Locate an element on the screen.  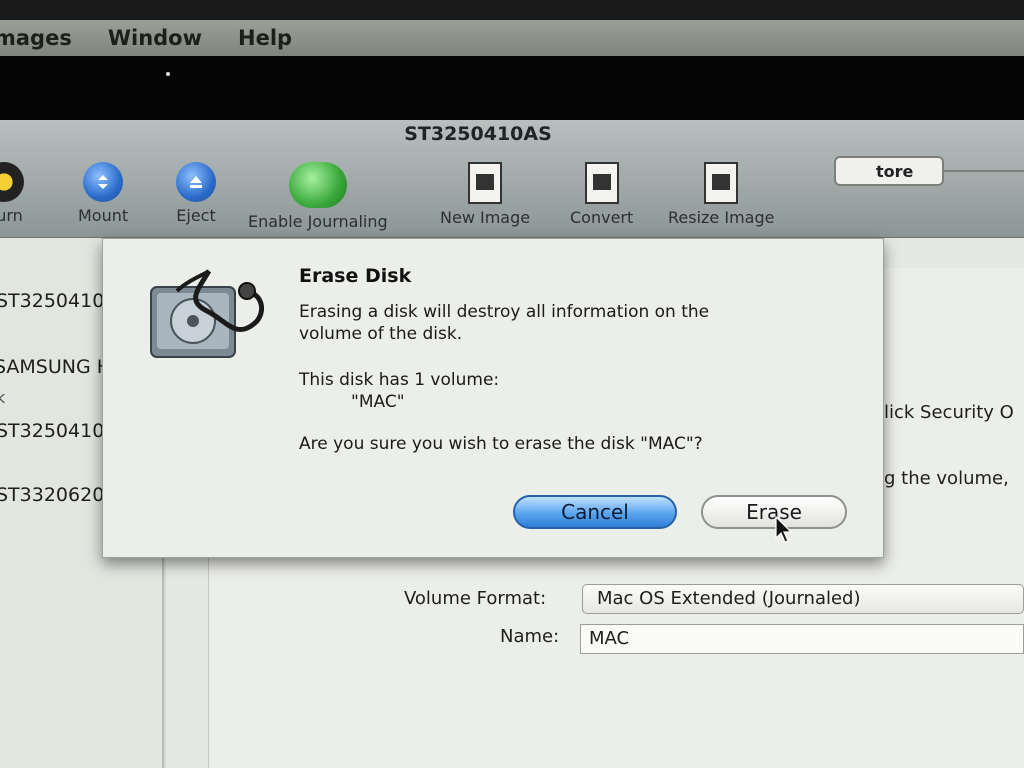
toolbar-label: Eject is located at coordinates (196, 215).